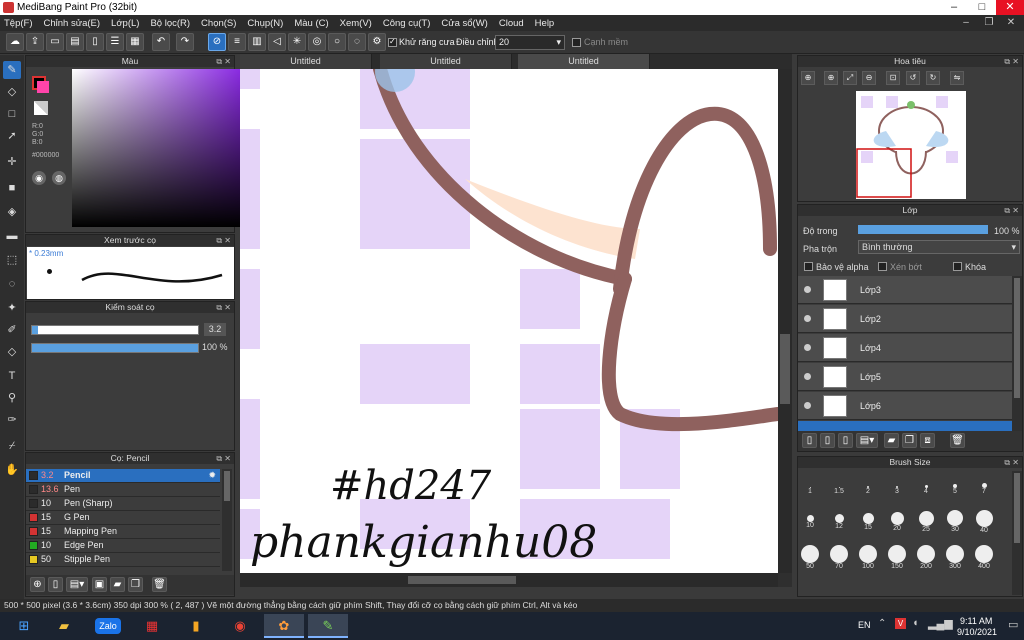  What do you see at coordinates (12, 352) in the screenshot?
I see `select-eraser-tool-icon: ◇` at bounding box center [12, 352].